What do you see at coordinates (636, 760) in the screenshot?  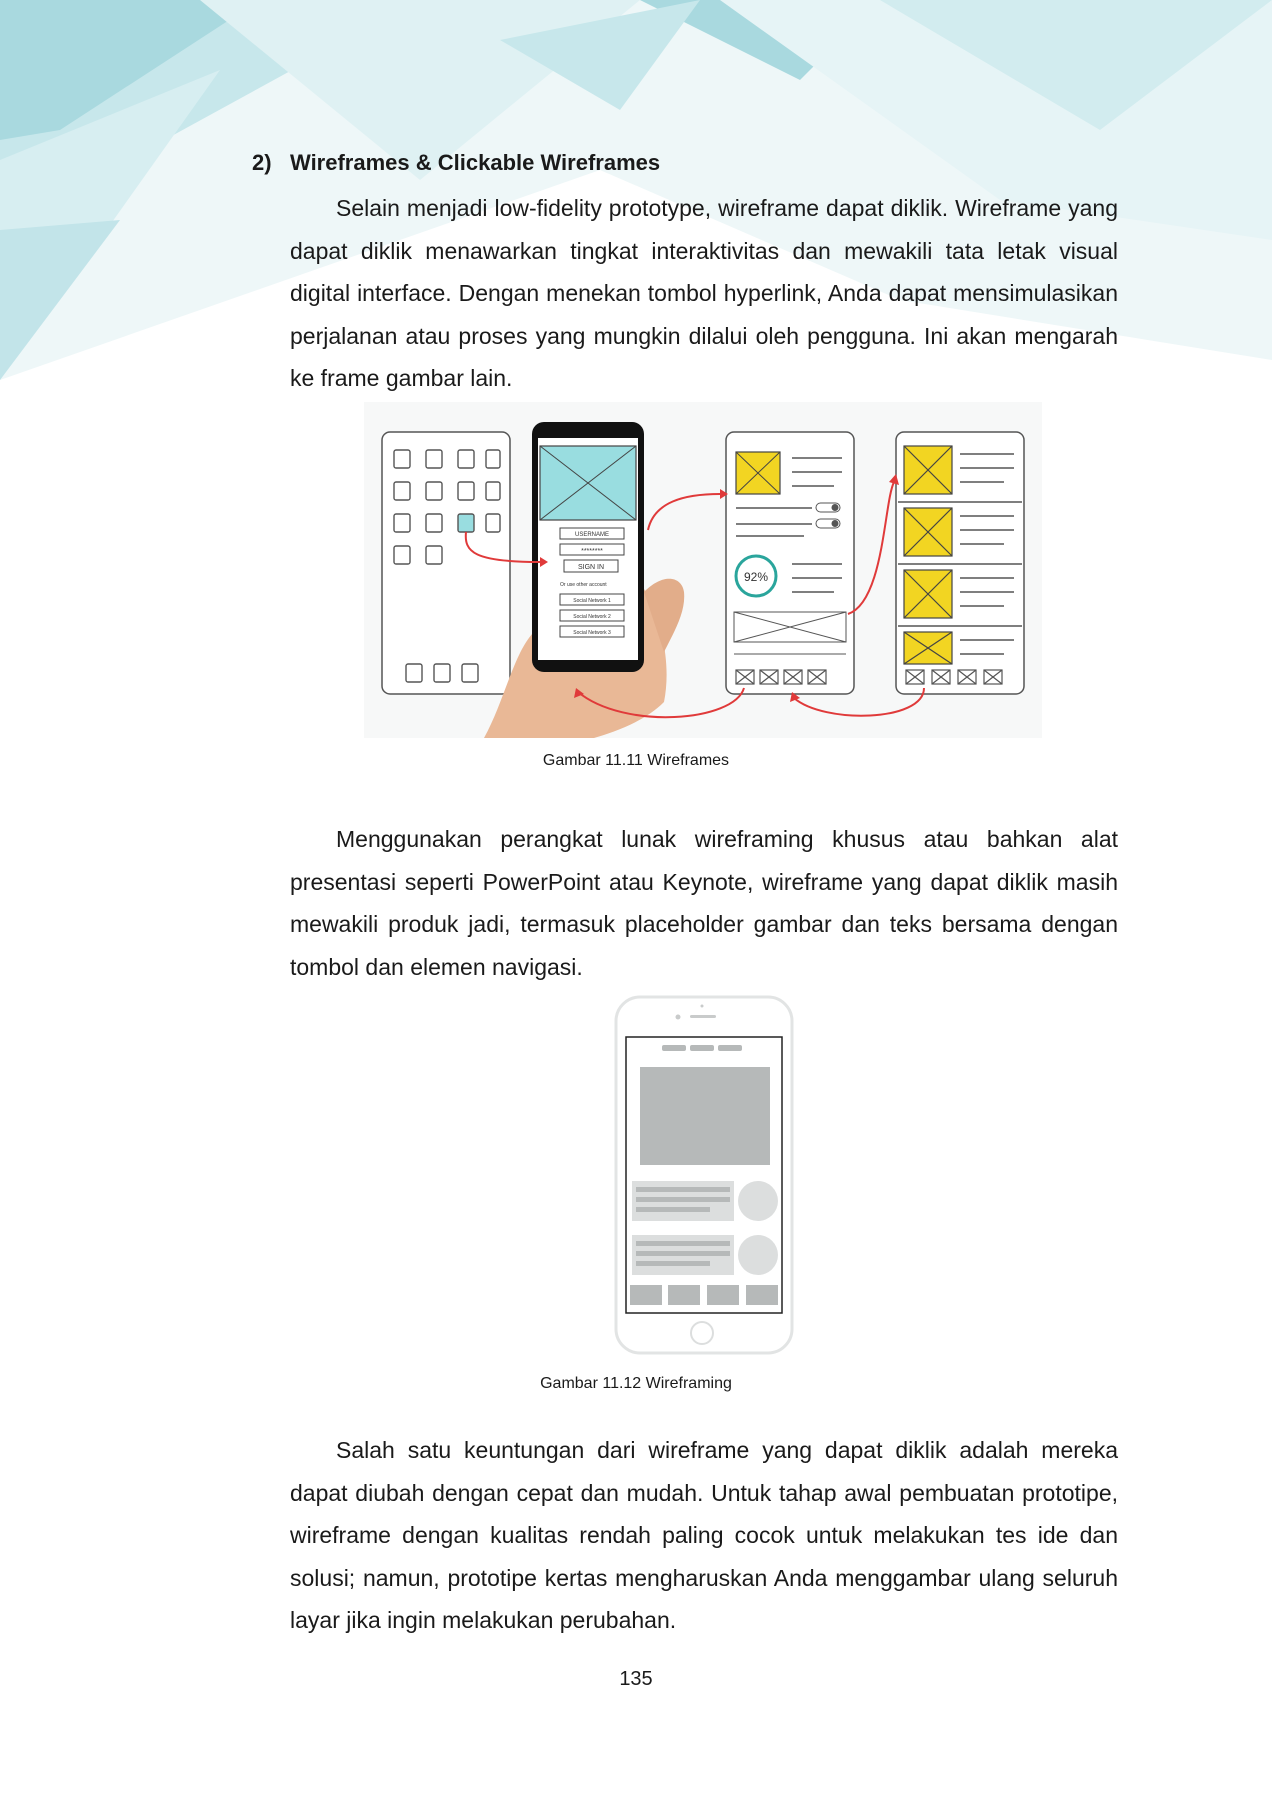 I see `figure-1-caption: Gambar 11.11 Wireframes` at bounding box center [636, 760].